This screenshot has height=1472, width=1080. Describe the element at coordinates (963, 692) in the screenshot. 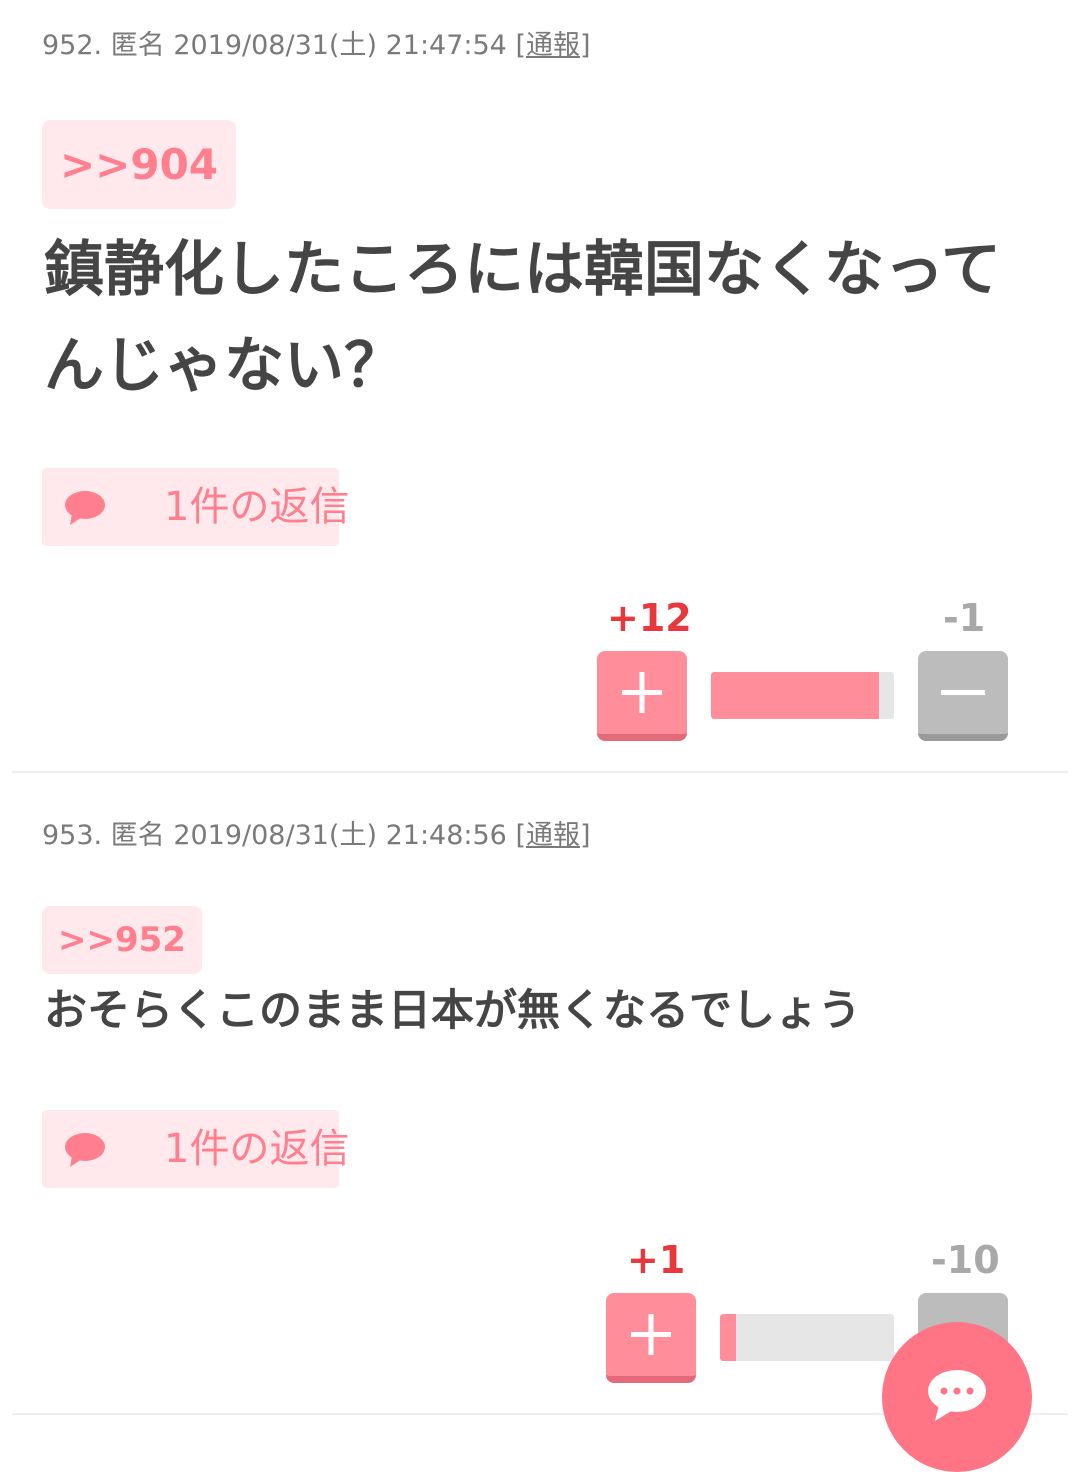

I see `minus-icon` at that location.